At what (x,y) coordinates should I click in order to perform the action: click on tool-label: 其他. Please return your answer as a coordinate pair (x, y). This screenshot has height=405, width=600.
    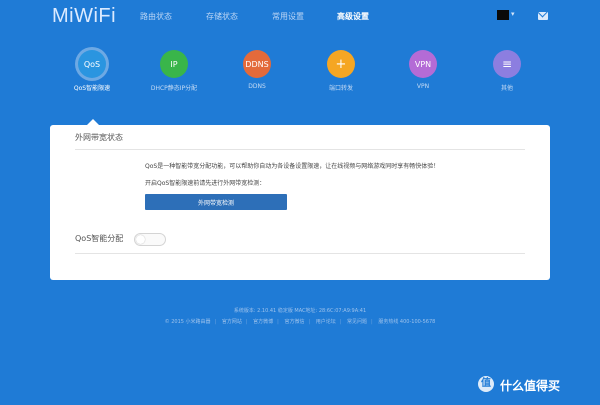
    Looking at the image, I should click on (506, 88).